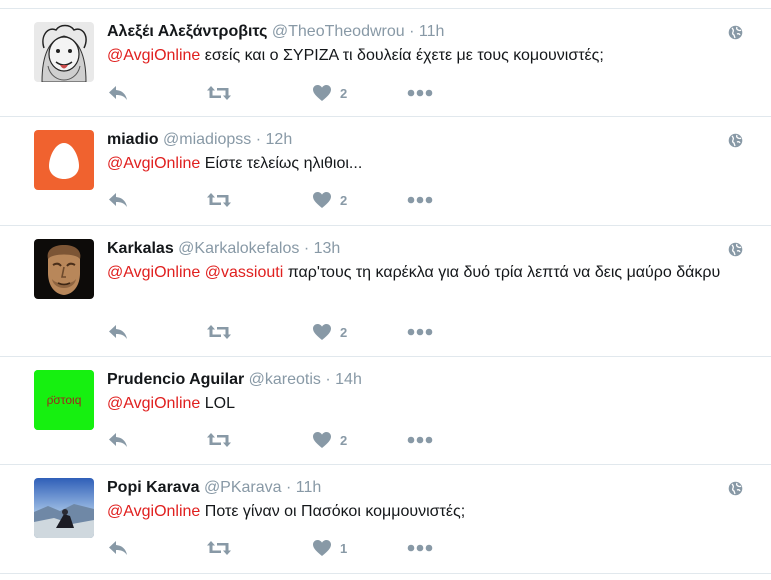 The image size is (771, 580). Describe the element at coordinates (207, 139) in the screenshot. I see `tweet-username: @miadiopss` at that location.